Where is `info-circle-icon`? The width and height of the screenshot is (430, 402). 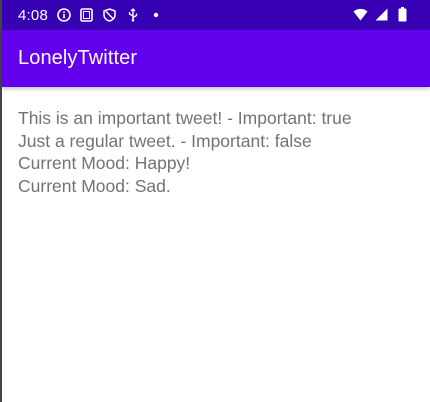
info-circle-icon is located at coordinates (63, 15).